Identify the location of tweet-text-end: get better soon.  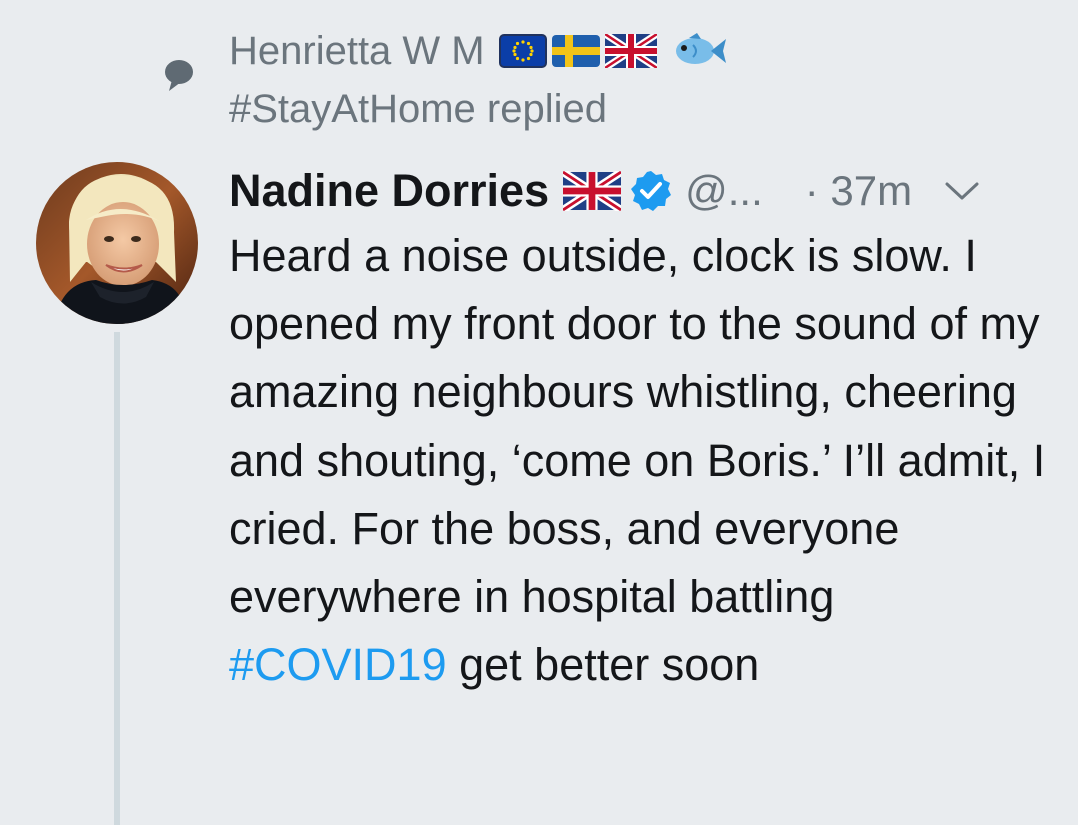
(603, 665).